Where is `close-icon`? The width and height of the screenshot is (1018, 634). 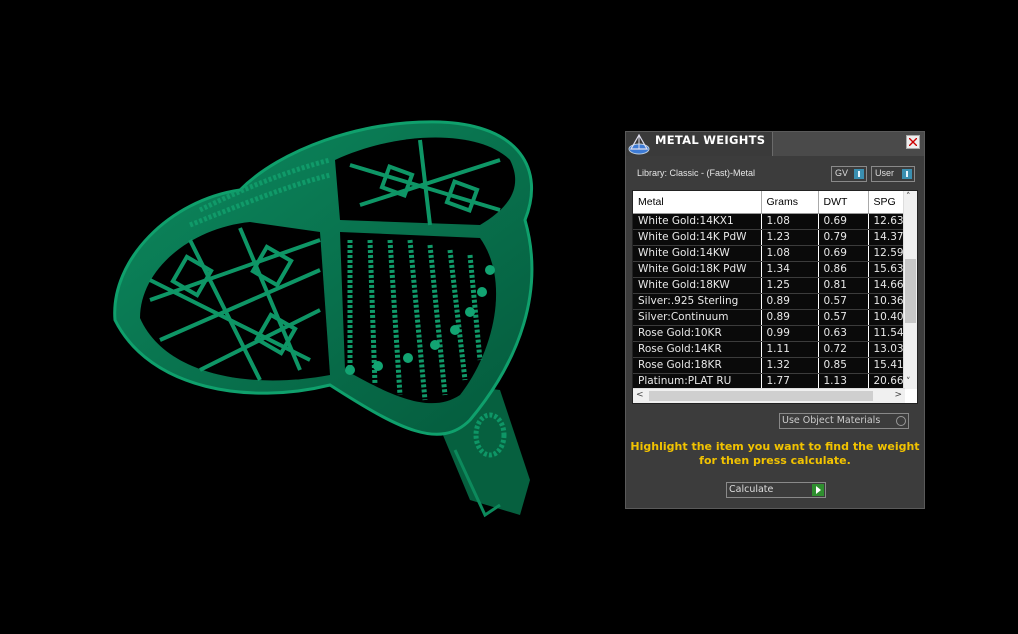 close-icon is located at coordinates (913, 142).